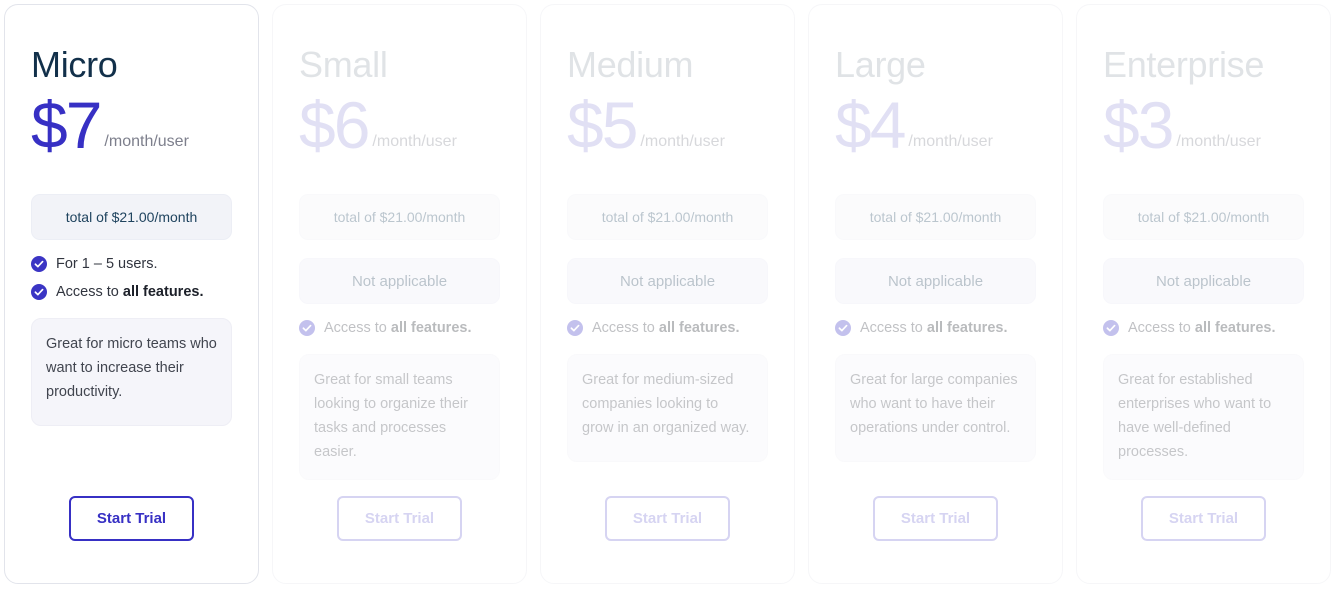 This screenshot has width=1333, height=592. I want to click on plan-feature-list: For 1 – 5 users. Access to all features., so click(131, 284).